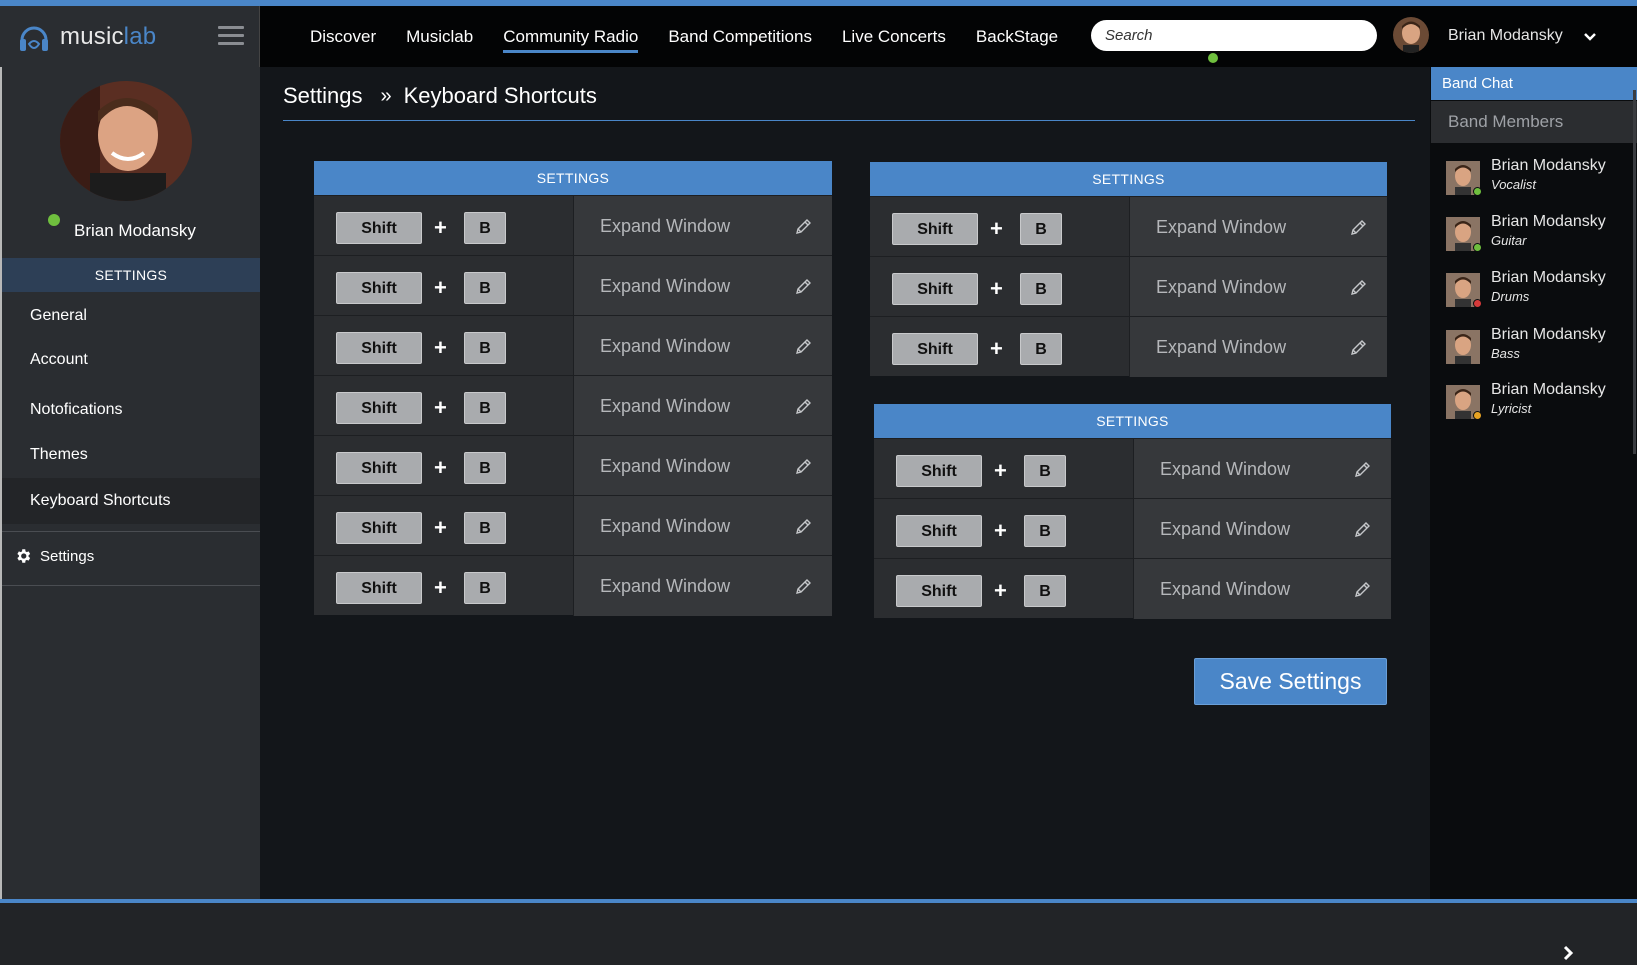 The image size is (1637, 965). Describe the element at coordinates (1463, 347) in the screenshot. I see `member-avatar` at that location.